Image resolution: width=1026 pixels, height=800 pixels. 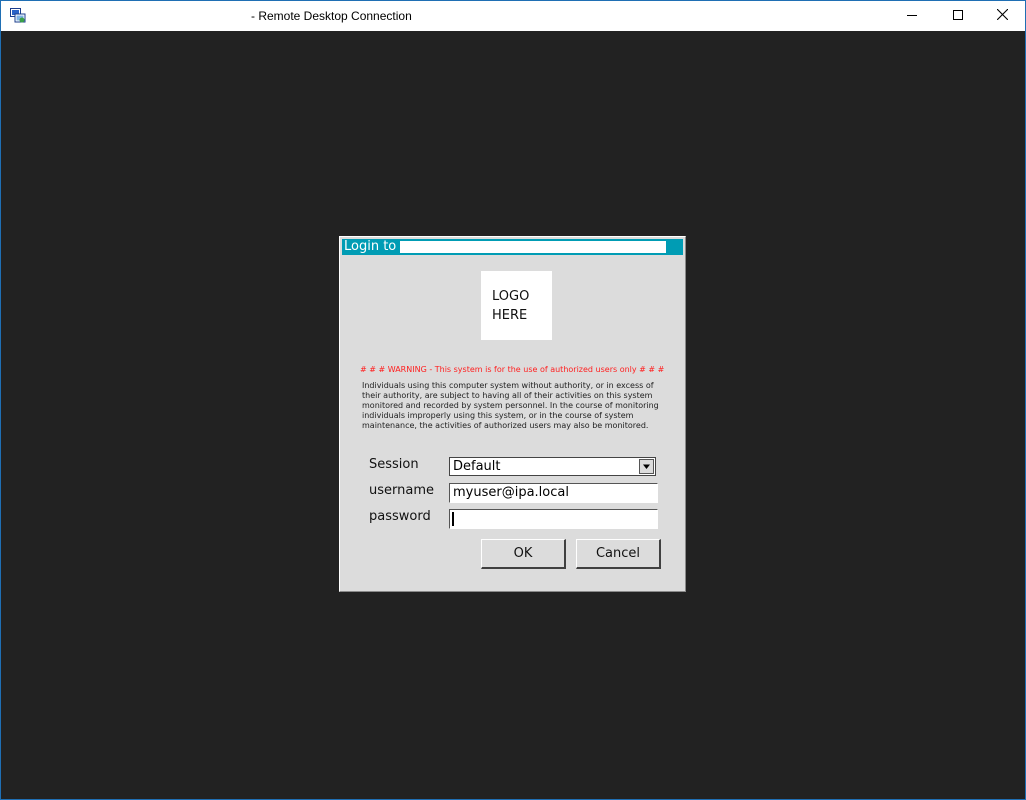 I want to click on maximize-button, so click(x=958, y=16).